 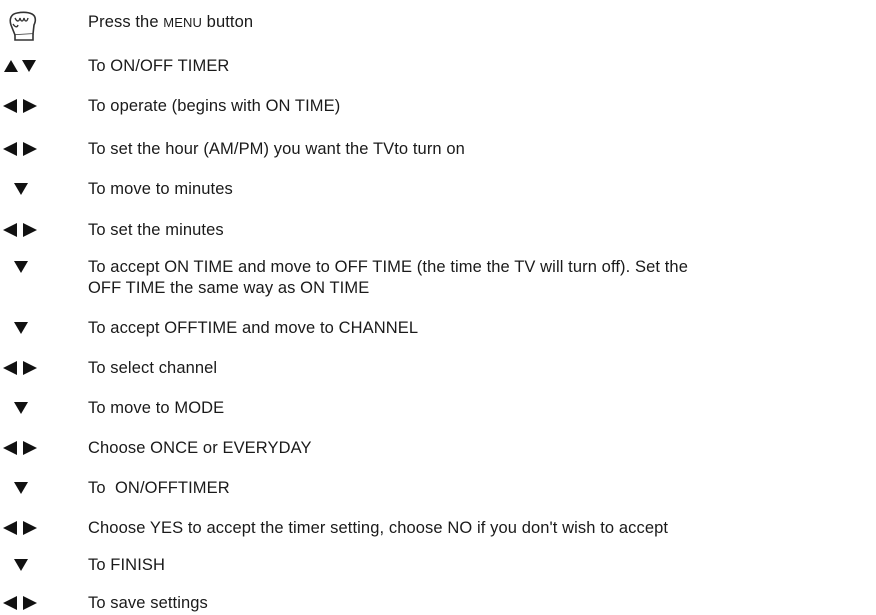 I want to click on step-text: To save settings, so click(x=148, y=603).